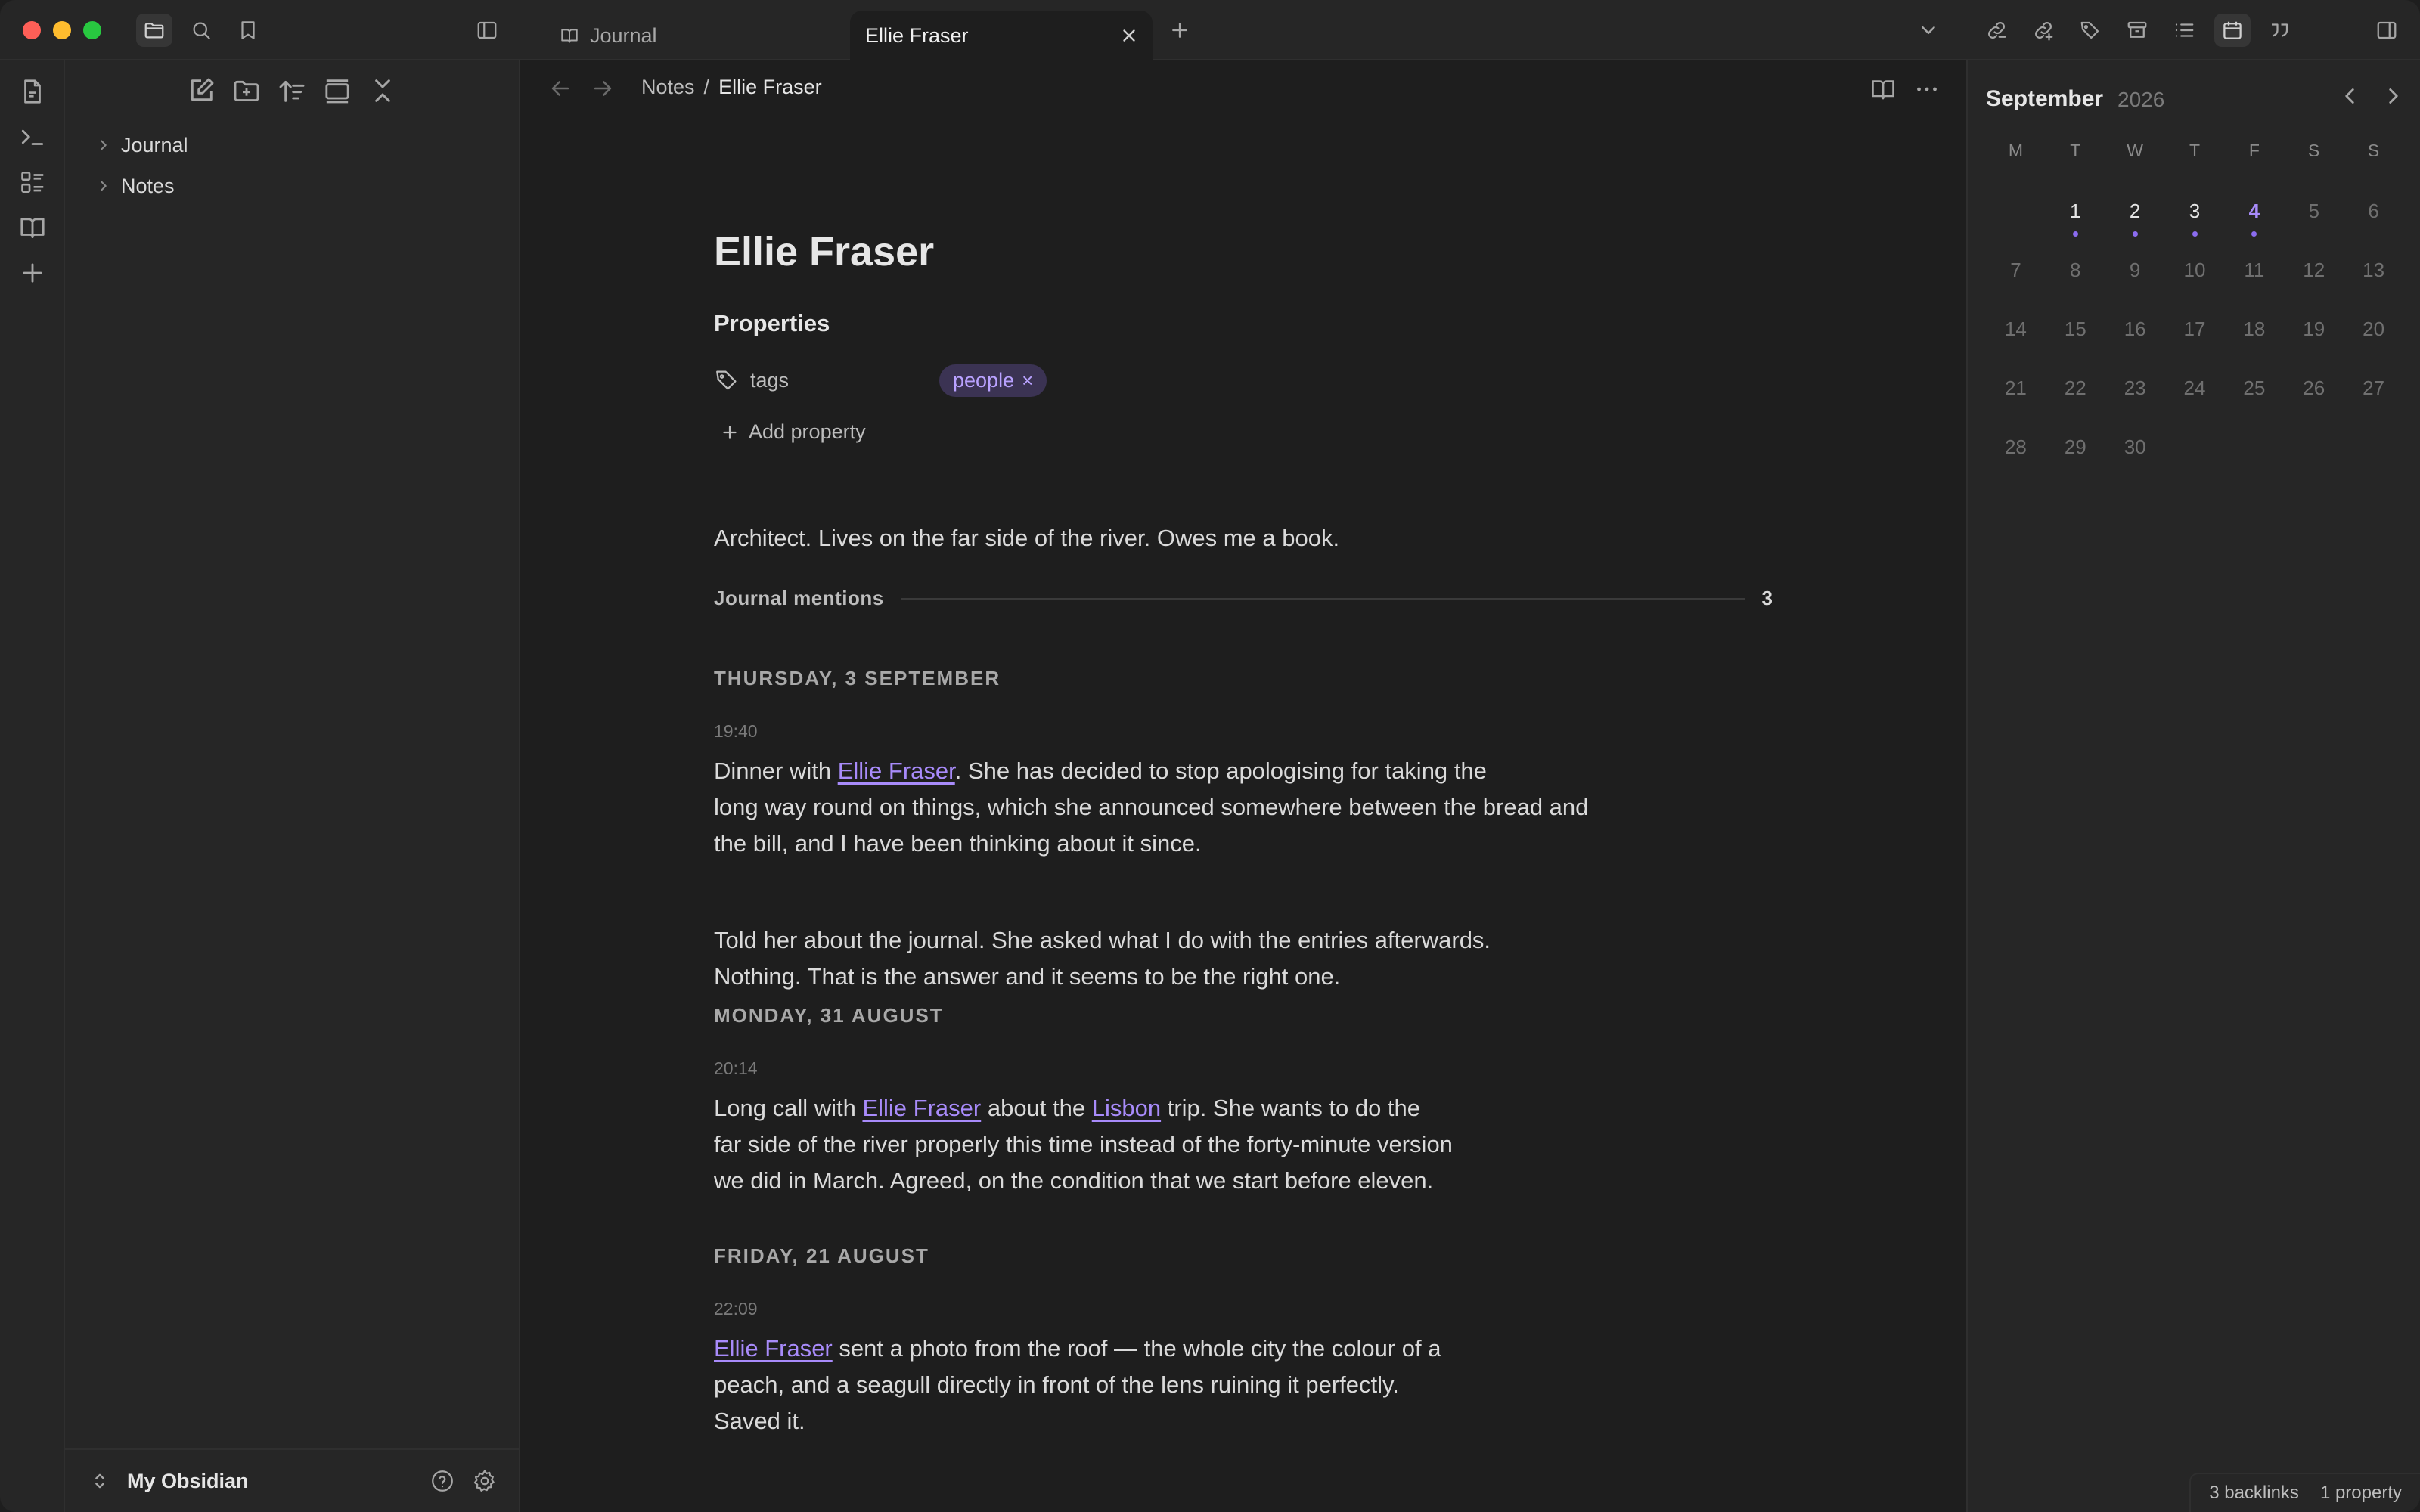 The image size is (2420, 1512). Describe the element at coordinates (141, 145) in the screenshot. I see `tree-folder-journal: Journal` at that location.